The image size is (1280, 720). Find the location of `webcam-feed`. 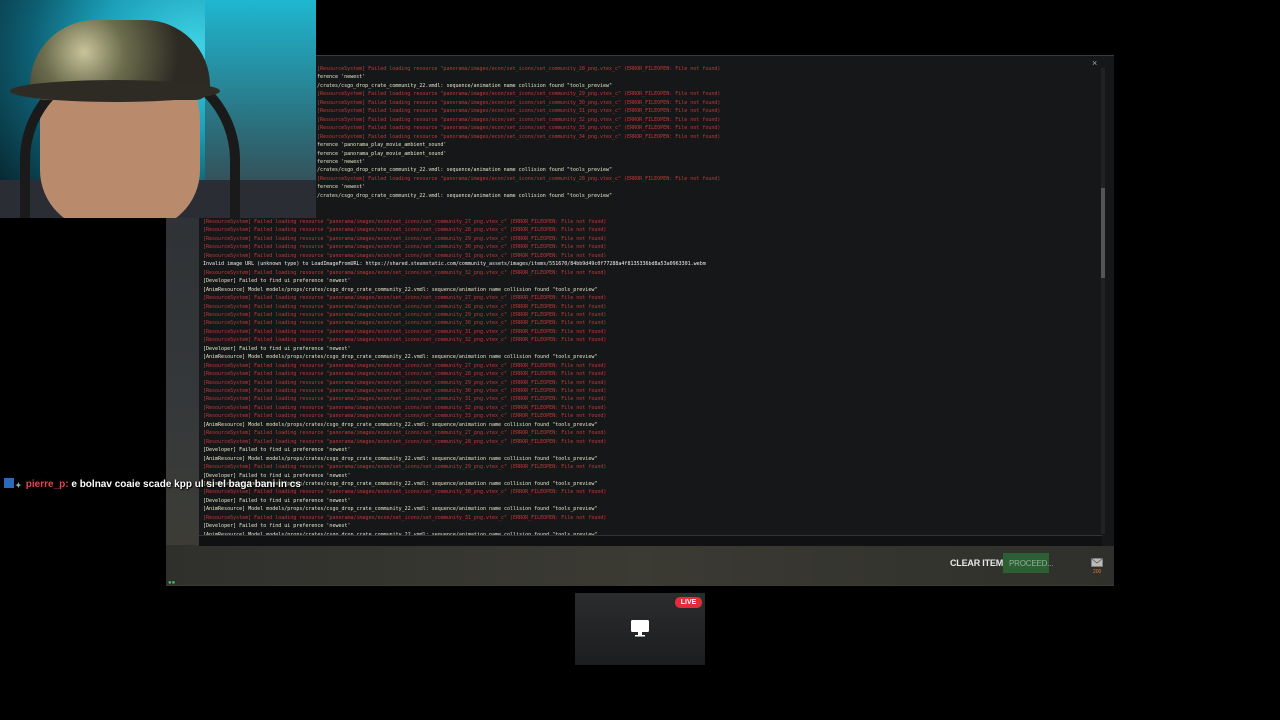

webcam-feed is located at coordinates (158, 109).